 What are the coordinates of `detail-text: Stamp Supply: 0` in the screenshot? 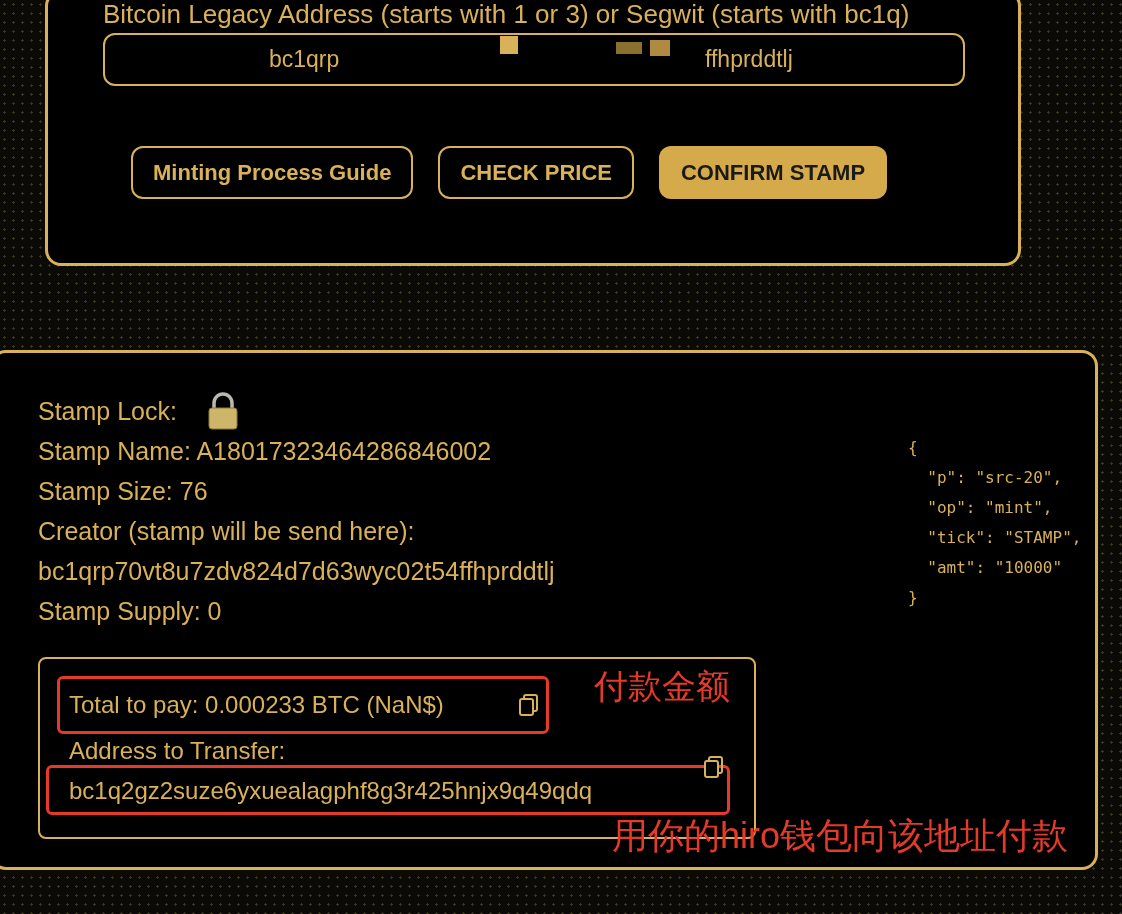 It's located at (130, 611).